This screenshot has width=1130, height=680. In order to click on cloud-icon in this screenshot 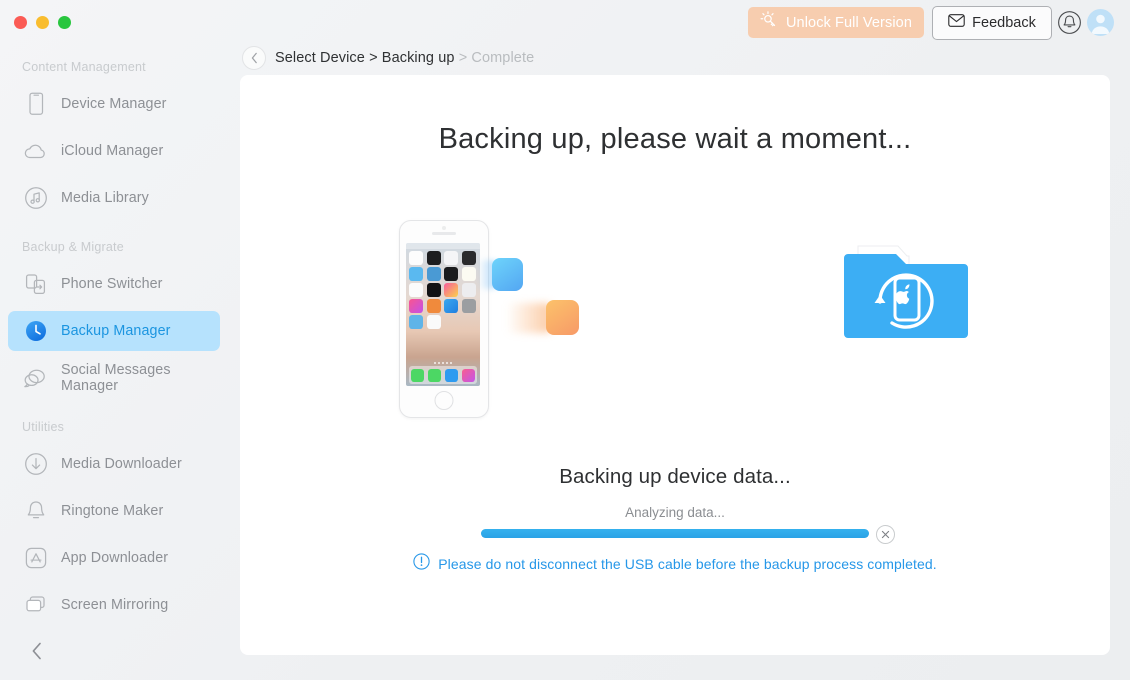, I will do `click(36, 151)`.